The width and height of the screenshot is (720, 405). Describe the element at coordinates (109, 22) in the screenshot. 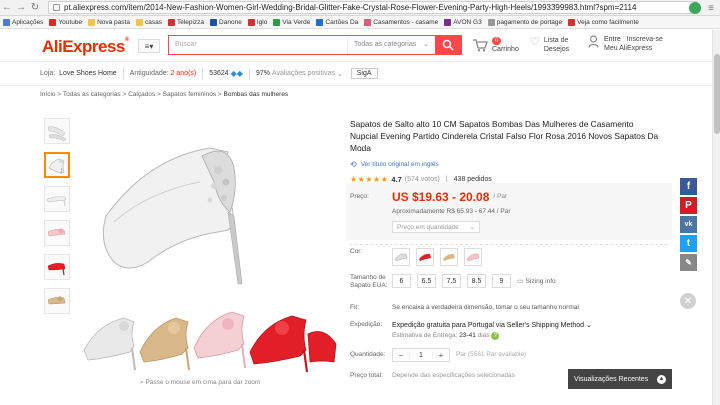

I see `bookmark-item: Nova pasta` at that location.